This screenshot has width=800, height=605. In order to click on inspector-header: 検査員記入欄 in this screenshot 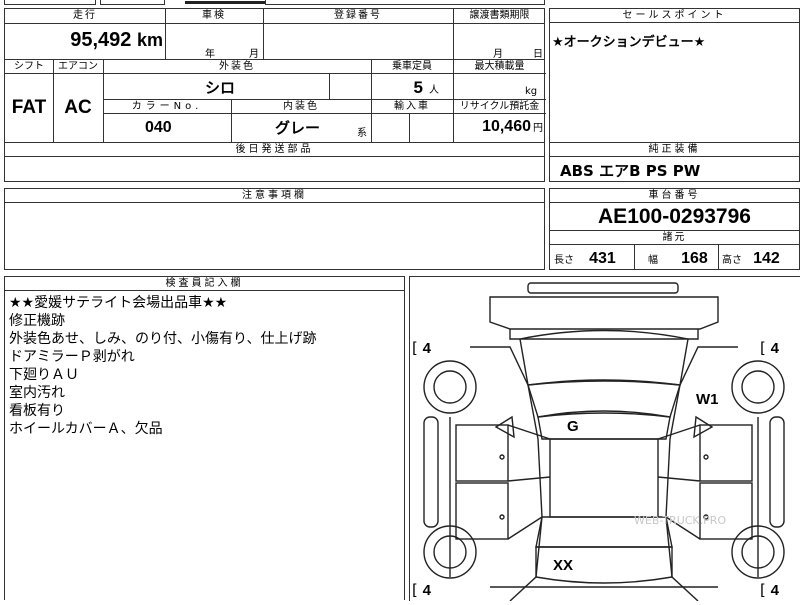, I will do `click(204, 284)`.